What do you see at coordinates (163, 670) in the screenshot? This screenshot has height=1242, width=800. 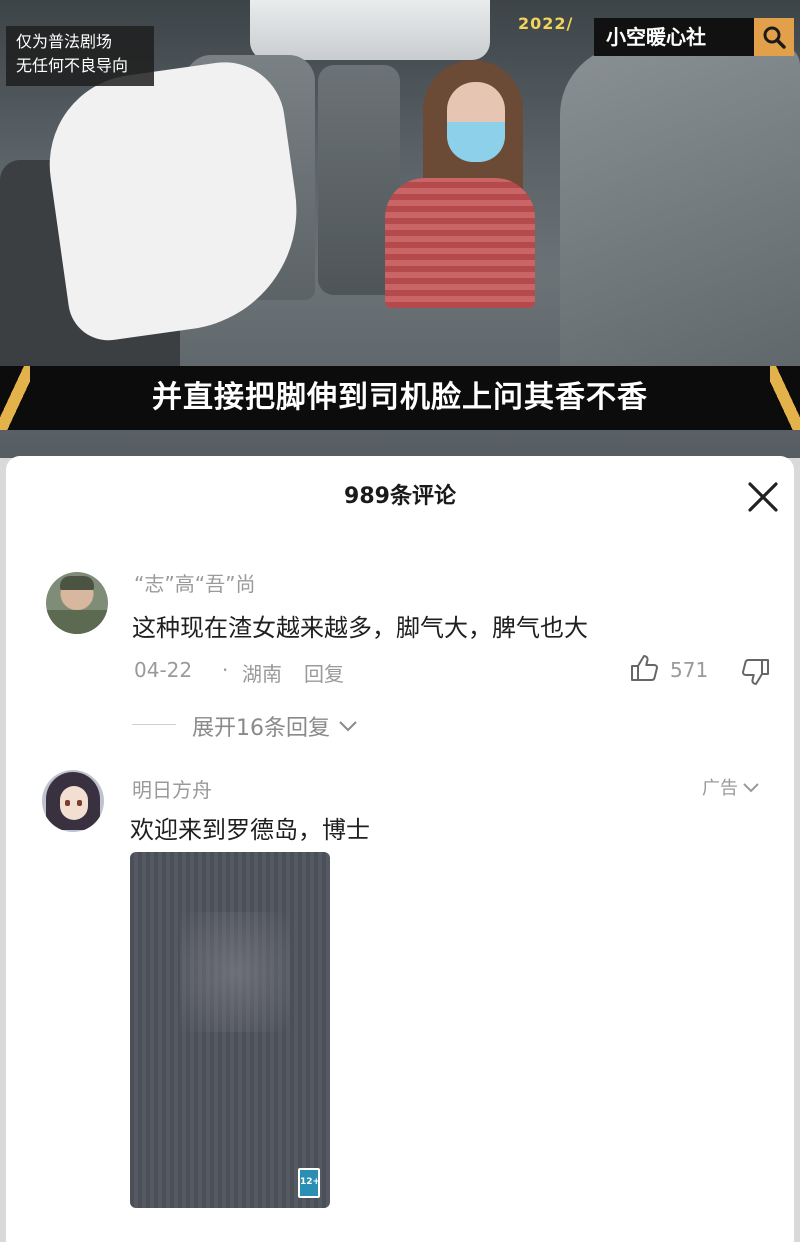 I see `comment-date: 04-22` at bounding box center [163, 670].